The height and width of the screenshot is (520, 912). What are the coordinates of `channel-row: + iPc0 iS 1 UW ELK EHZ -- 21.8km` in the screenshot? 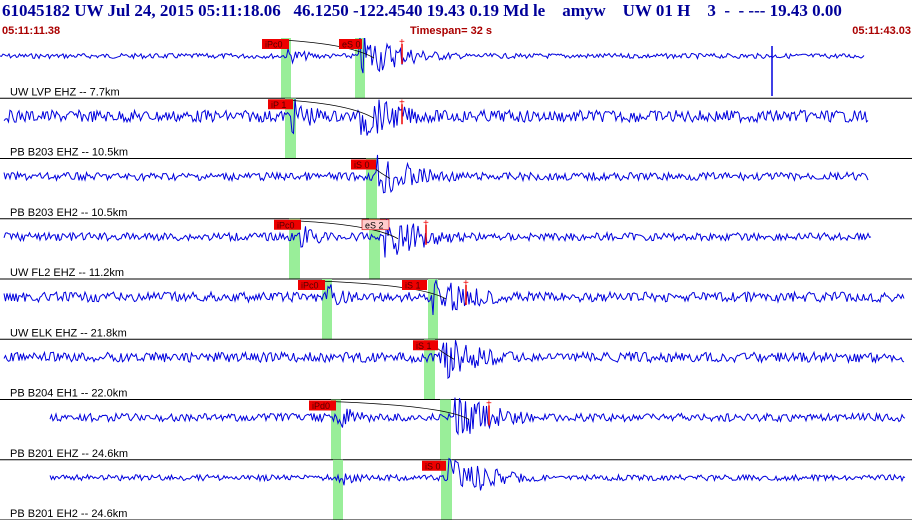 It's located at (456, 309).